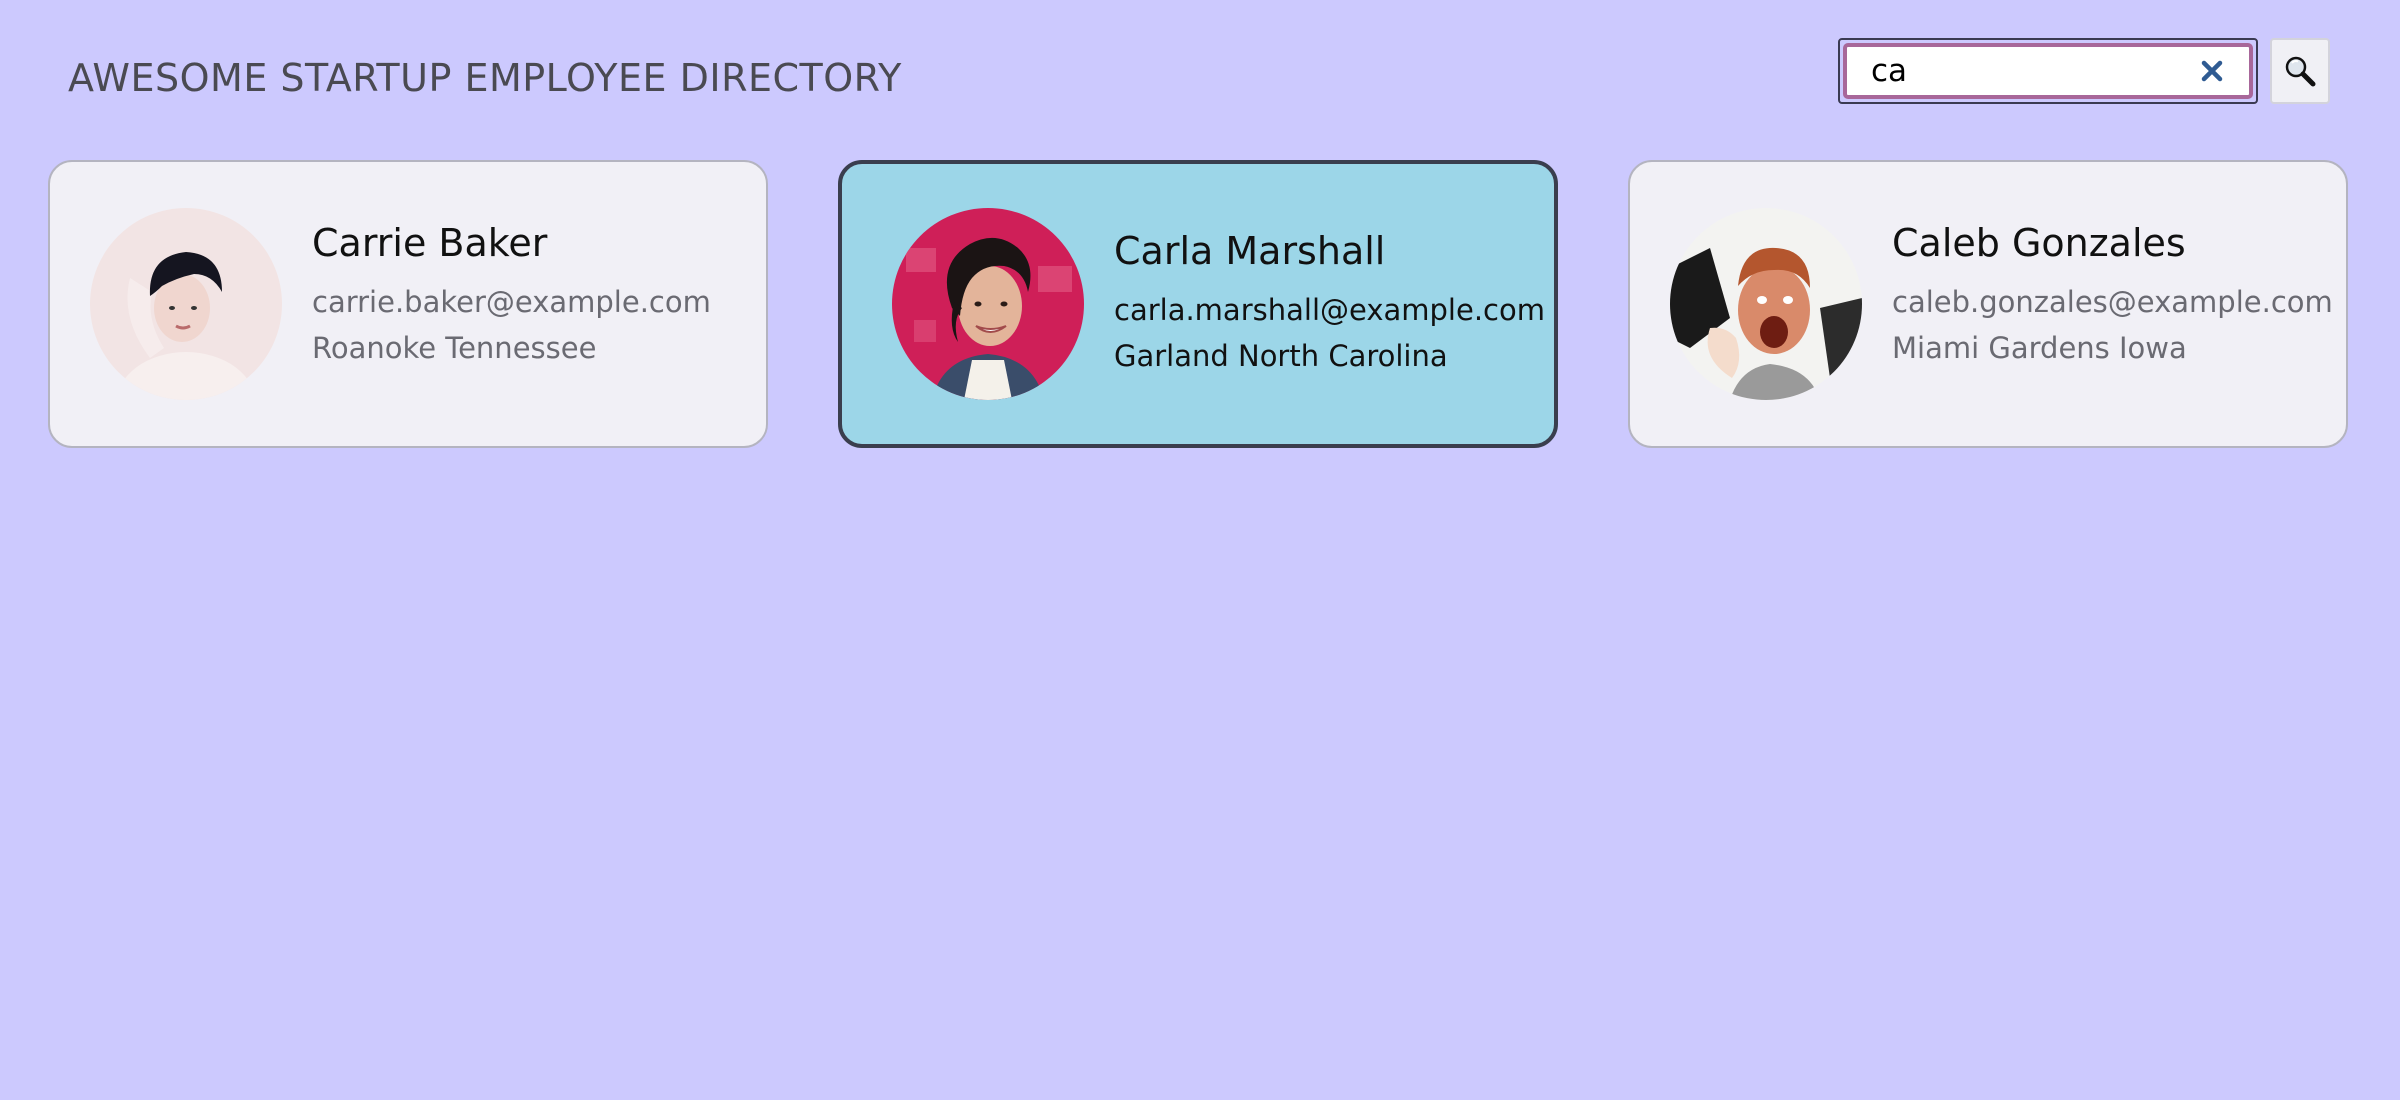  What do you see at coordinates (430, 243) in the screenshot?
I see `employee-name: Carrie Baker` at bounding box center [430, 243].